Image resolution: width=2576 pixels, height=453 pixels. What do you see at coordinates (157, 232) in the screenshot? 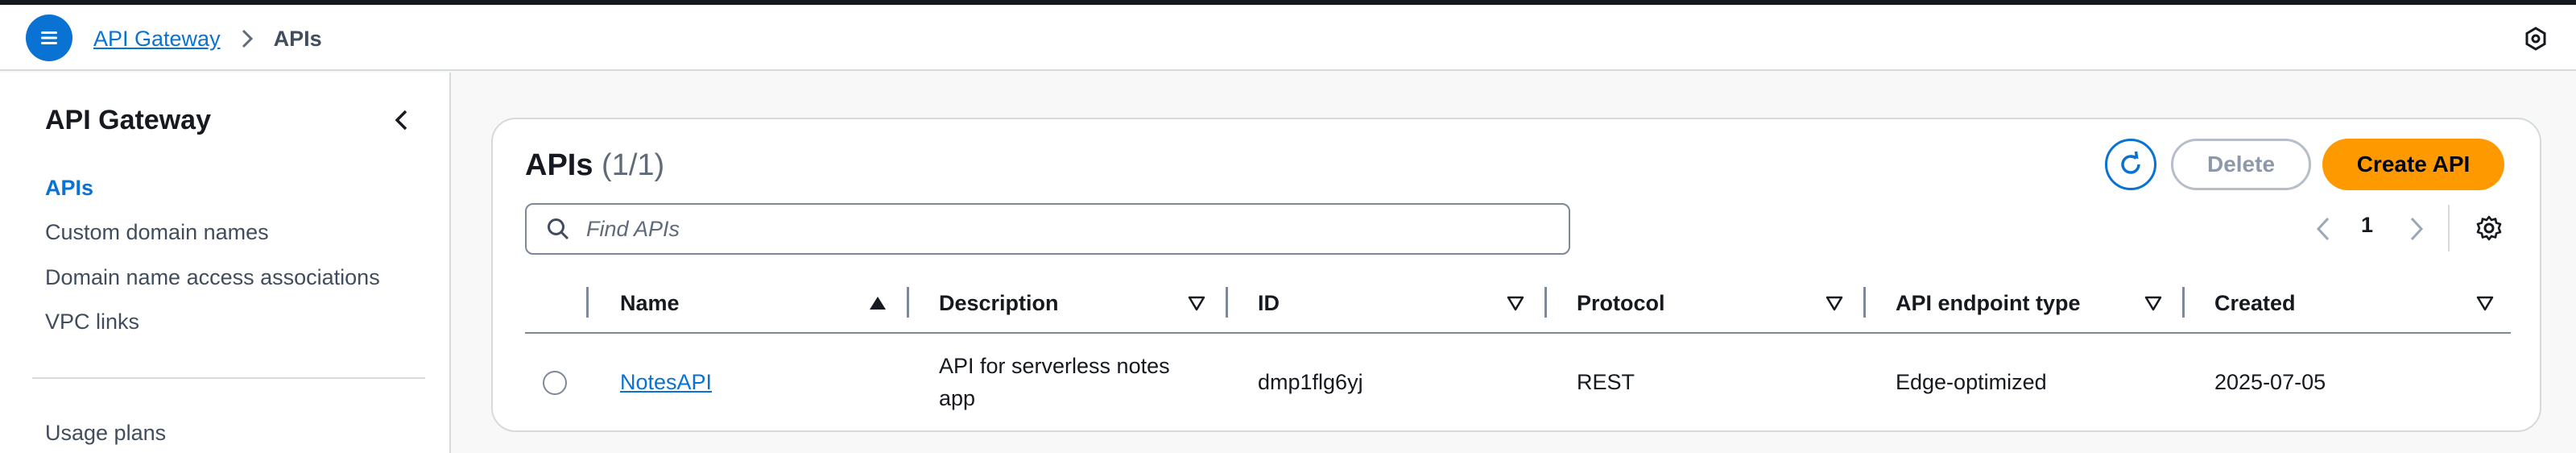
I see `sidebar-item-custom-domain-names: Custom domain names` at bounding box center [157, 232].